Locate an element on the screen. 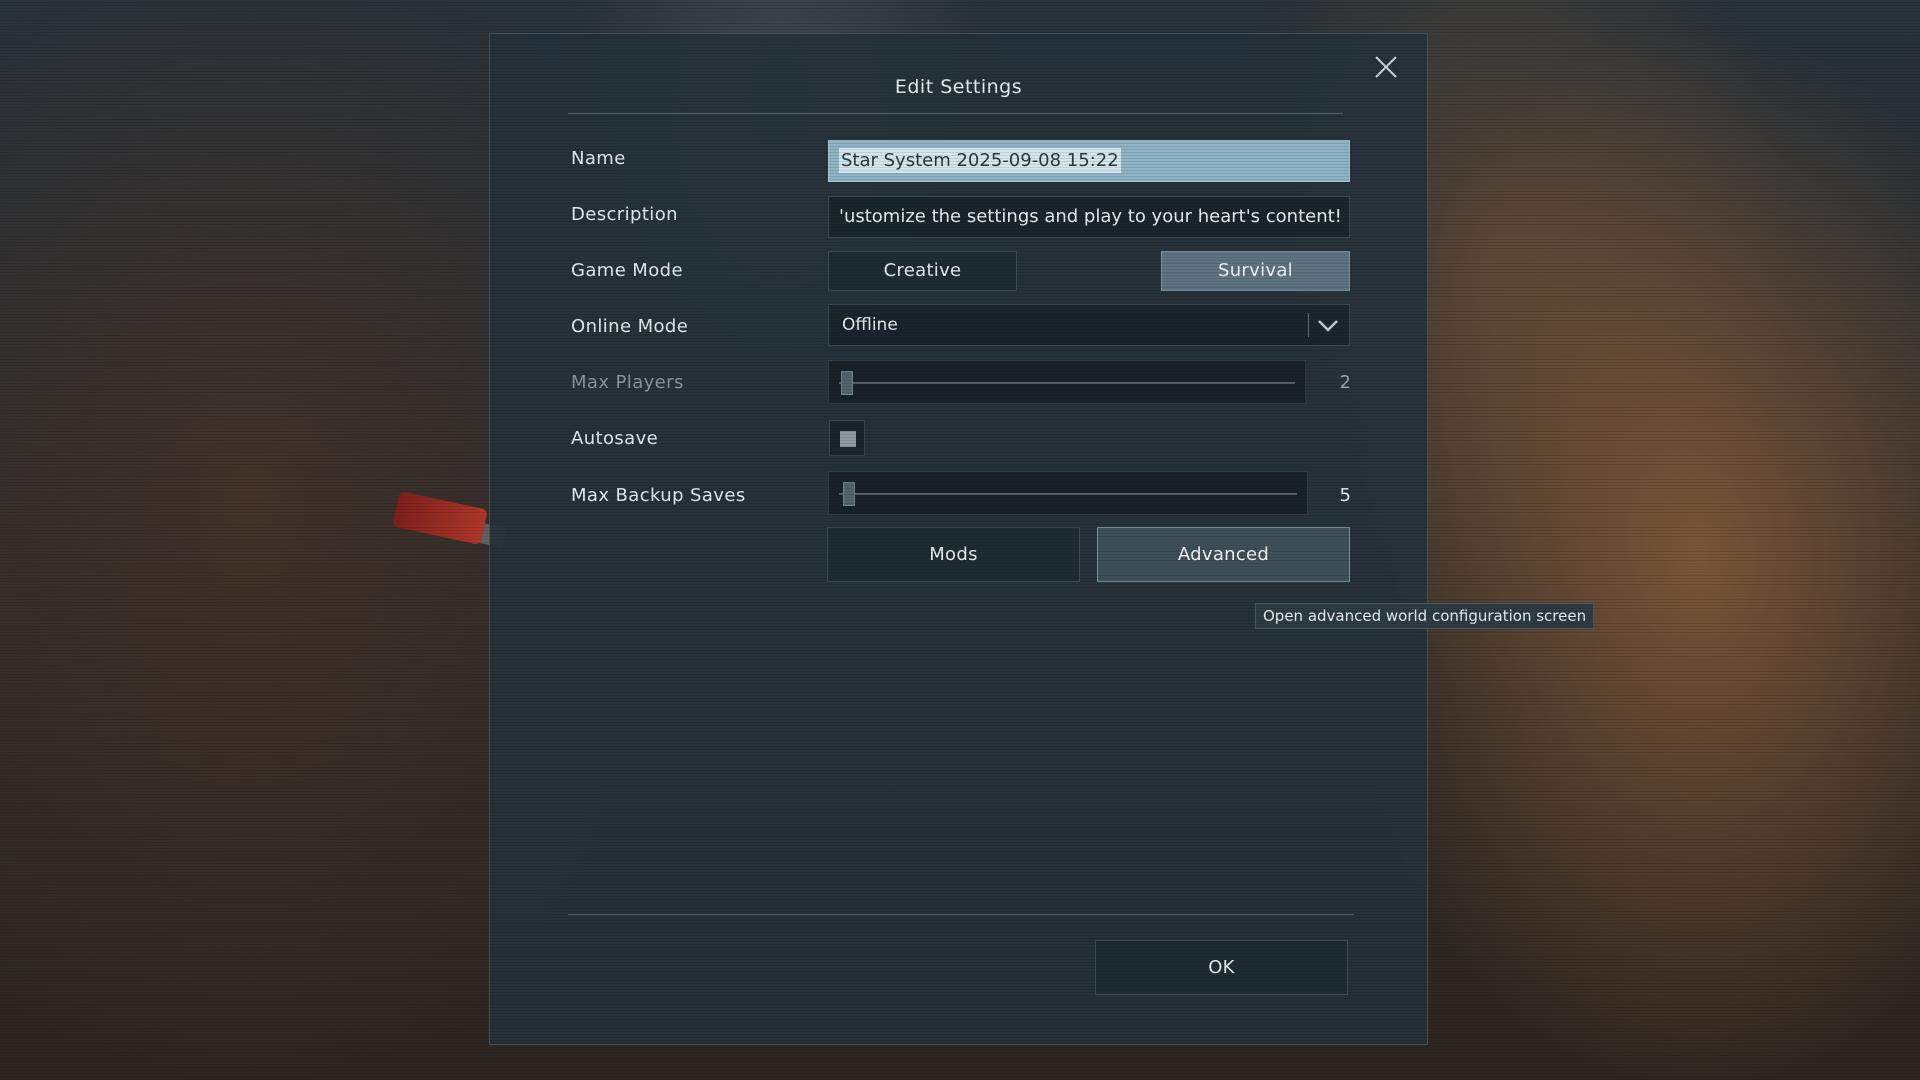 The width and height of the screenshot is (1920, 1080). max-backup-saves-value: 5 is located at coordinates (1345, 495).